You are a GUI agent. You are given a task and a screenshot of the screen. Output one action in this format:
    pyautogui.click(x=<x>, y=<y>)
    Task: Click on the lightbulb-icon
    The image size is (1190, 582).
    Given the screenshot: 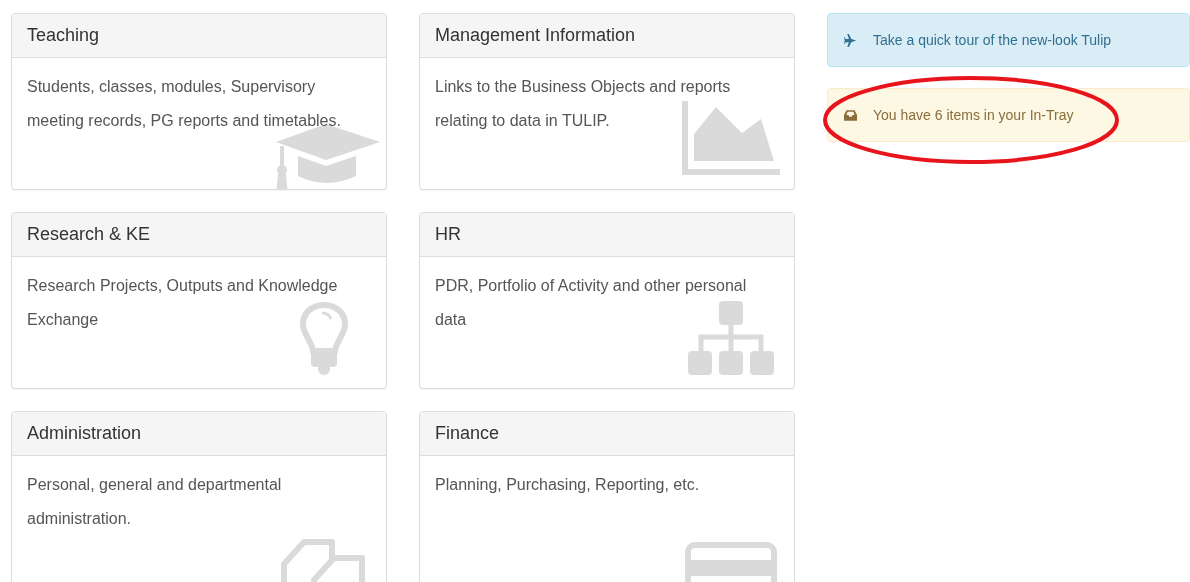 What is the action you would take?
    pyautogui.click(x=324, y=338)
    